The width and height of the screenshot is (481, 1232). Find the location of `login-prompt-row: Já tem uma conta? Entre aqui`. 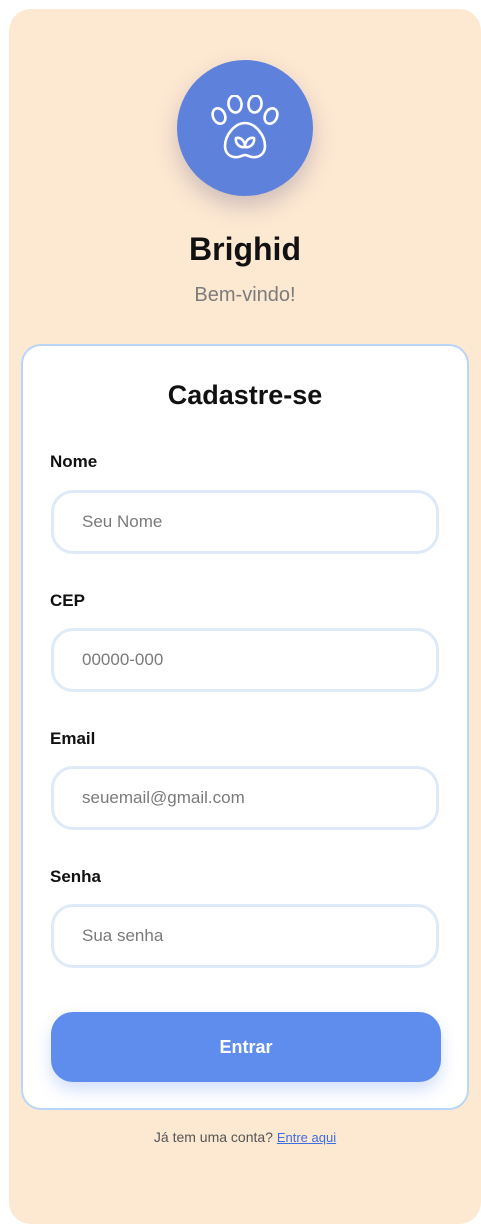

login-prompt-row: Já tem uma conta? Entre aqui is located at coordinates (245, 1137).